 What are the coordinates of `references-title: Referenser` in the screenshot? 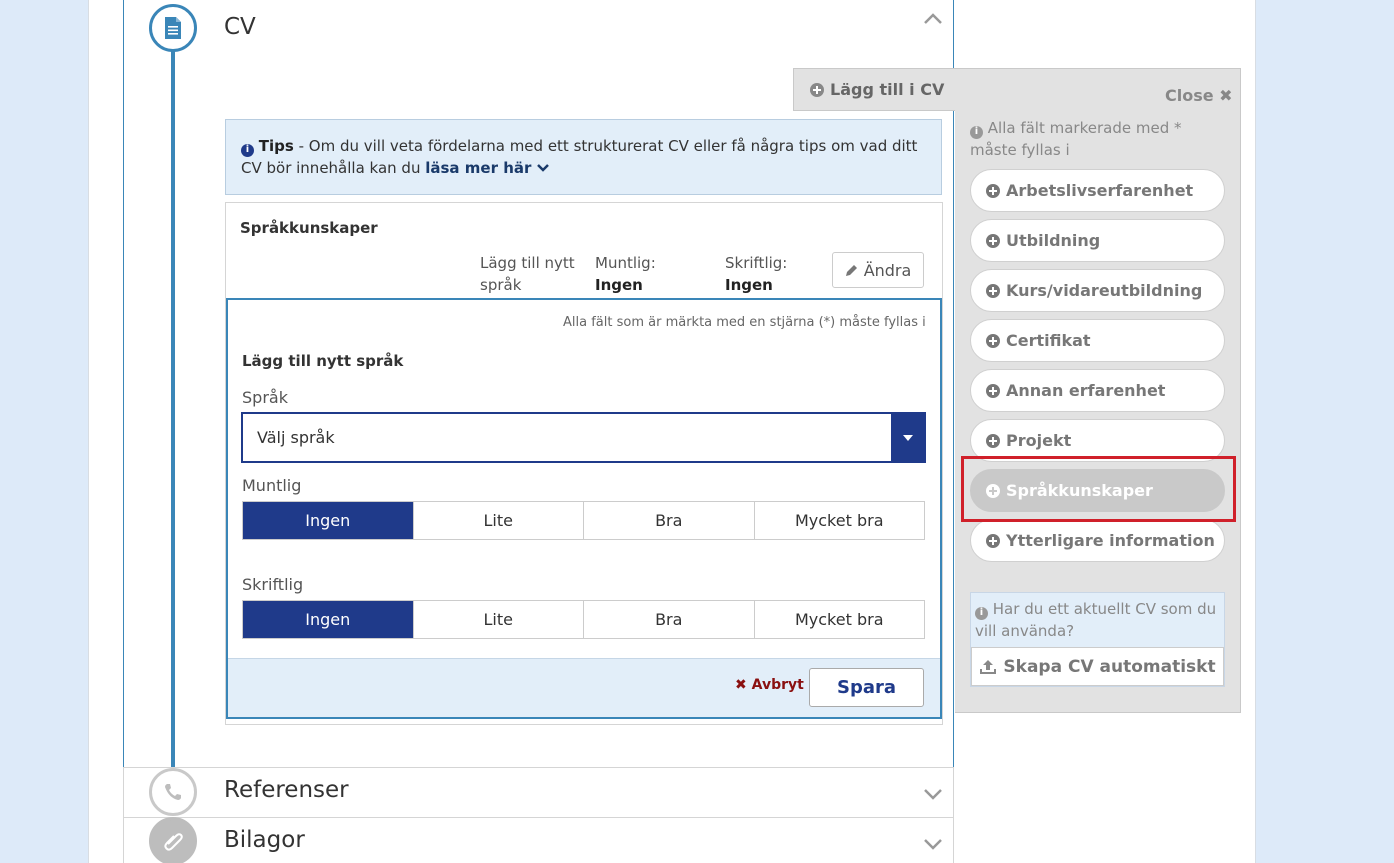 It's located at (286, 790).